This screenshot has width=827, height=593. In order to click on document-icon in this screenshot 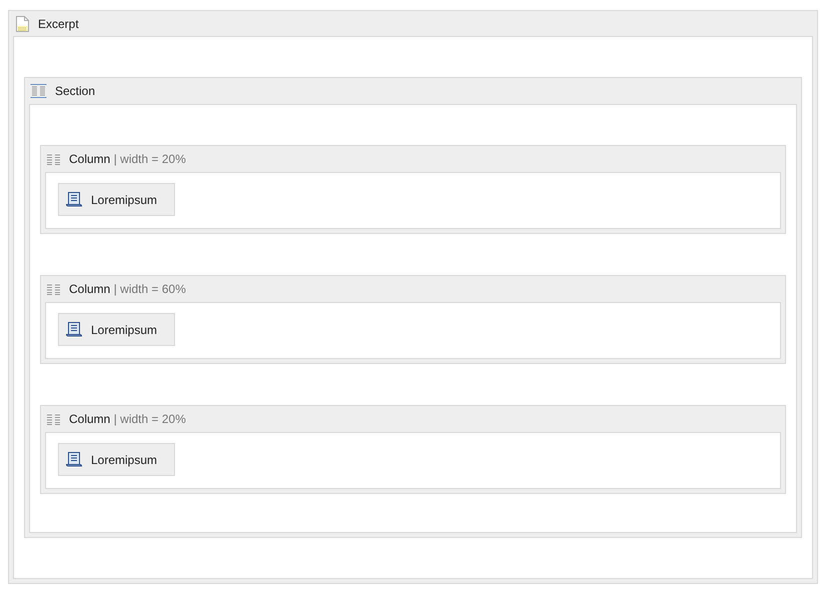, I will do `click(22, 24)`.